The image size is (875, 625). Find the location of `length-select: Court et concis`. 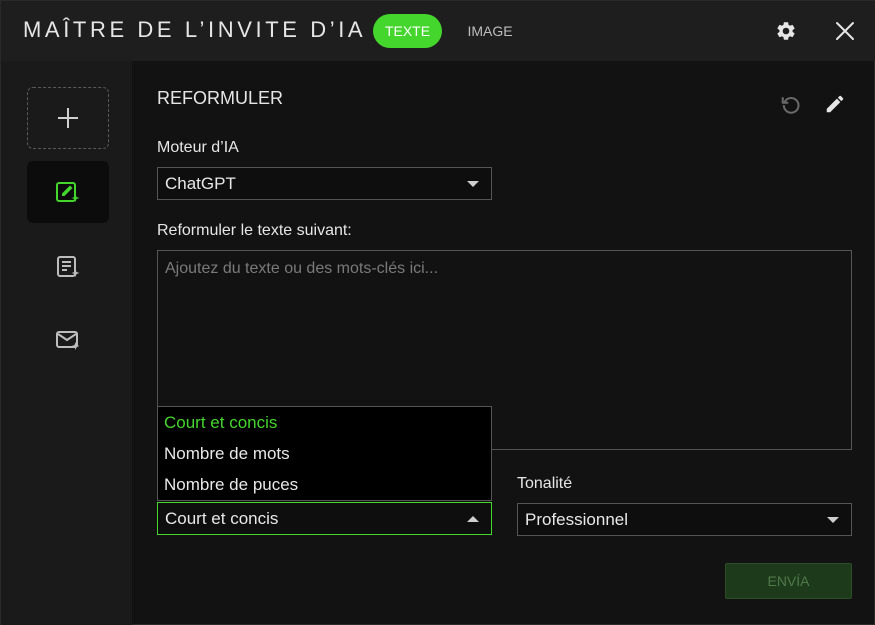

length-select: Court et concis is located at coordinates (324, 518).